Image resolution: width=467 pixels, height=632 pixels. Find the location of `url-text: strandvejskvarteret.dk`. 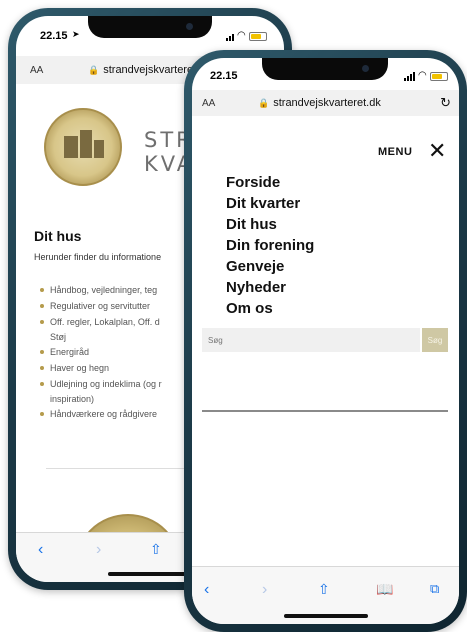

url-text: strandvejskvarteret.dk is located at coordinates (327, 103).